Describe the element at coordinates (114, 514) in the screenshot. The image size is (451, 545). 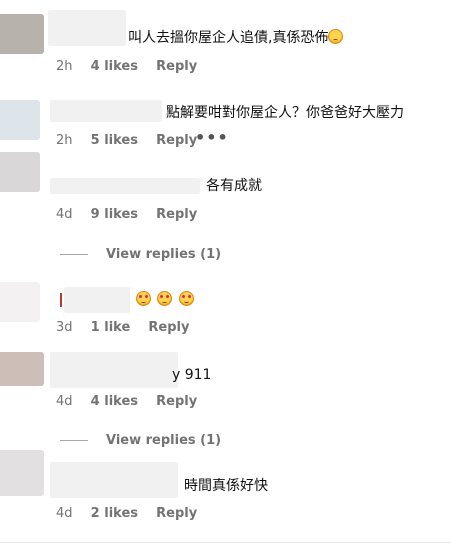
I see `likes-count: 2 likes` at that location.